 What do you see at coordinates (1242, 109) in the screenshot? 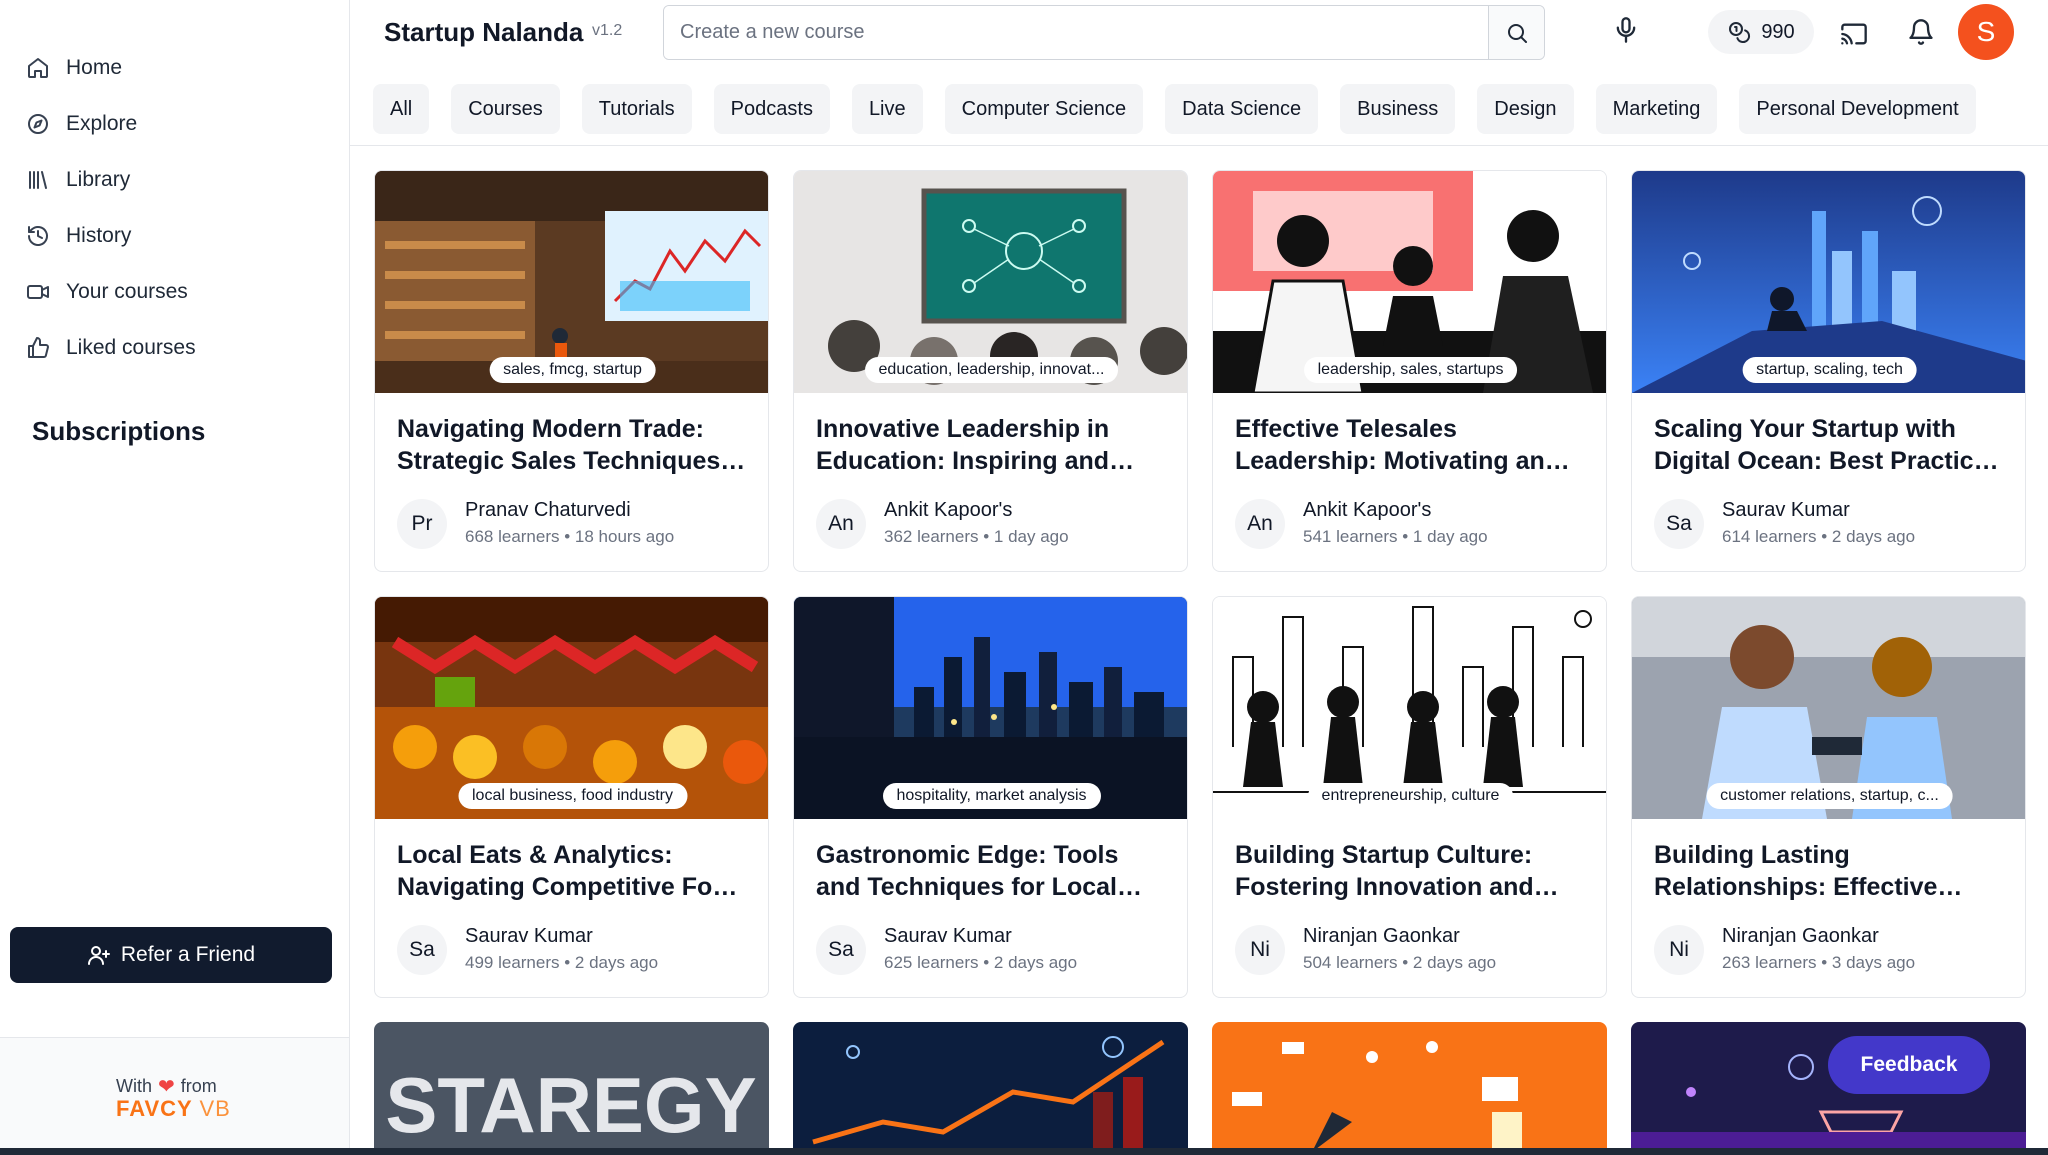
I see `chip-data-science: Data Science` at bounding box center [1242, 109].